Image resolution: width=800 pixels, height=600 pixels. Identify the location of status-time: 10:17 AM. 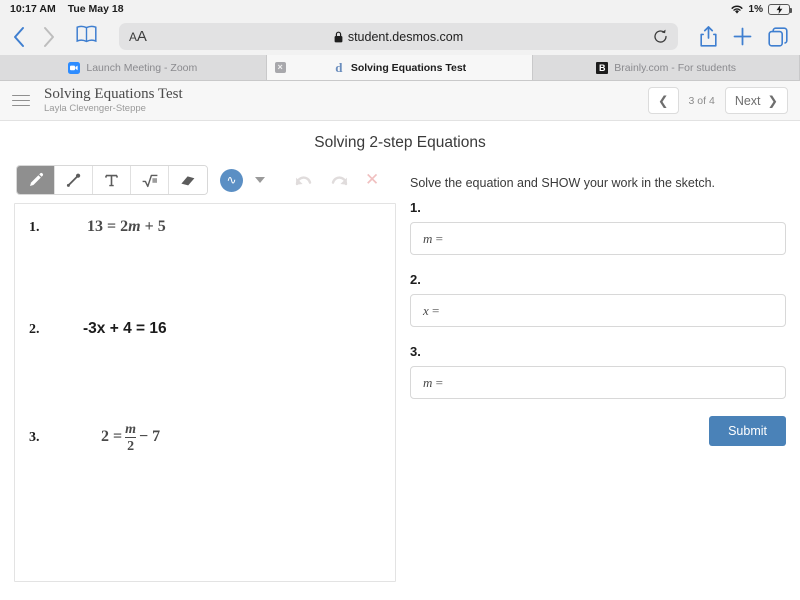
(33, 9).